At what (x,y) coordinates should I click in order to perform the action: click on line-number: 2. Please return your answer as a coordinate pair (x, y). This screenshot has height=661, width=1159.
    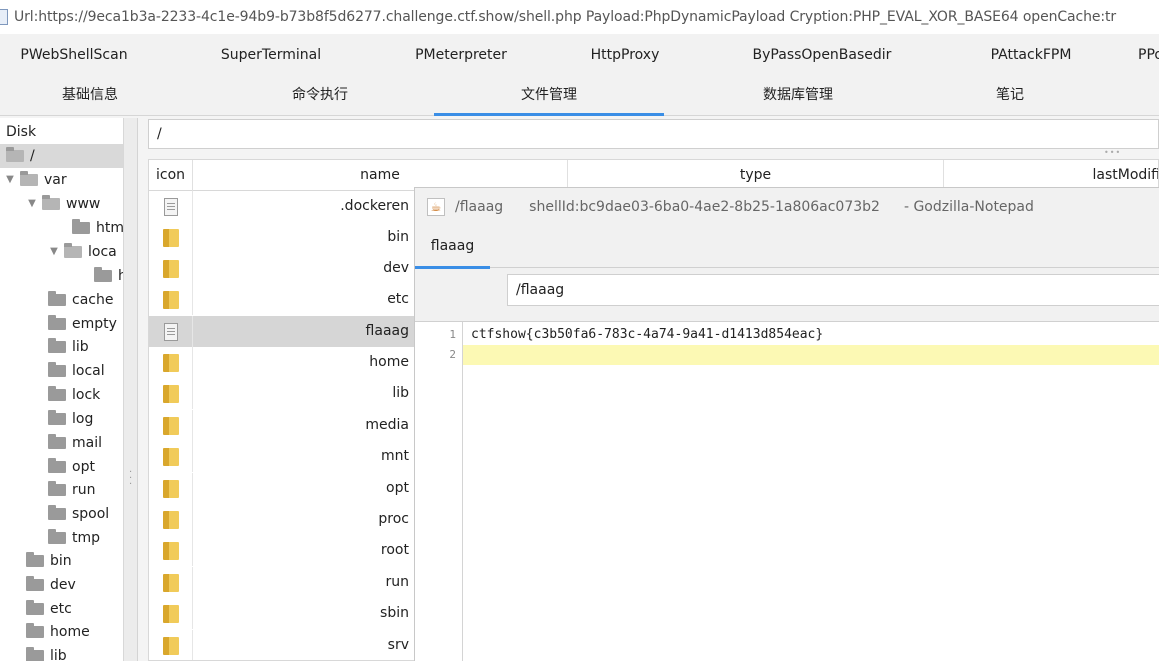
    Looking at the image, I should click on (452, 354).